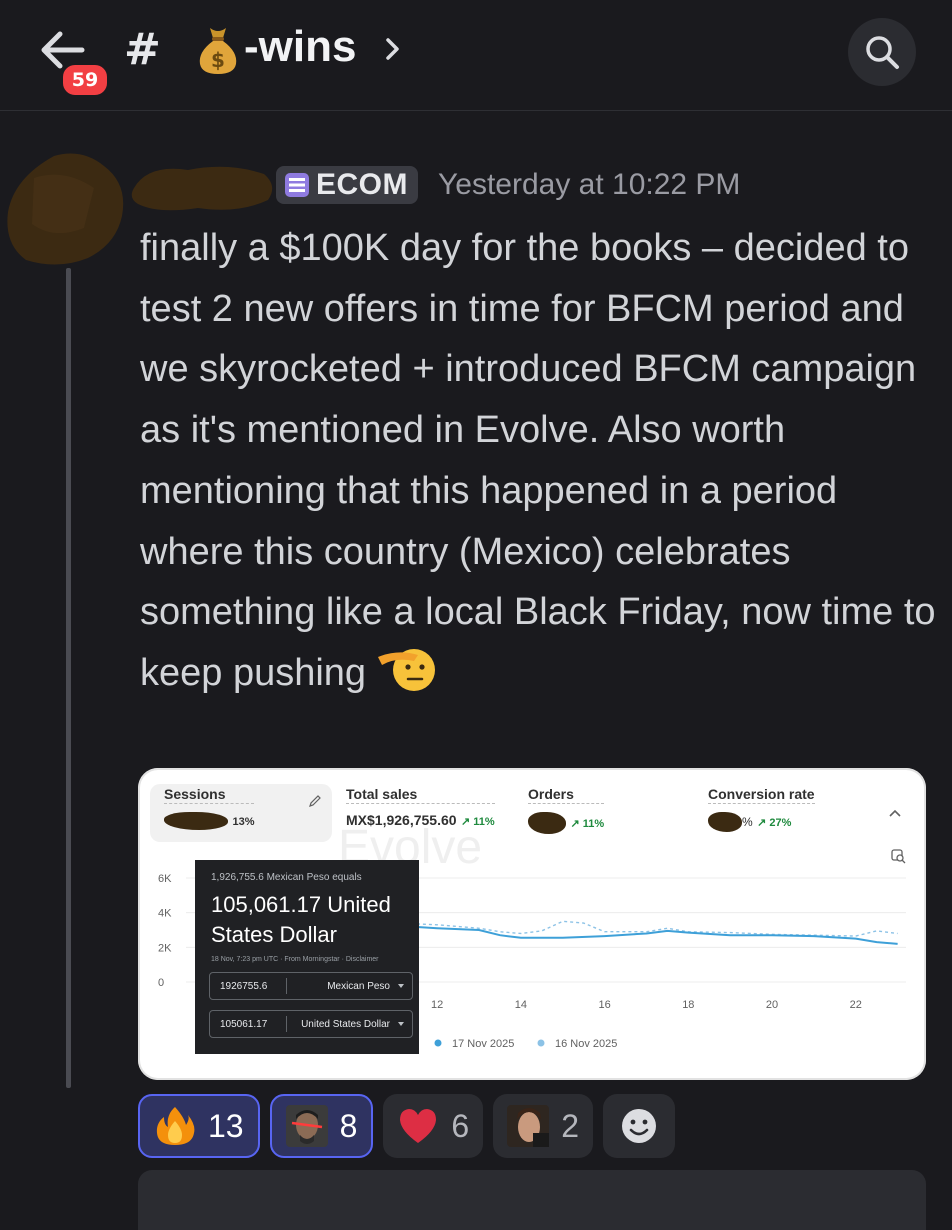 Image resolution: width=952 pixels, height=1230 pixels. I want to click on add-reaction-button, so click(638, 1126).